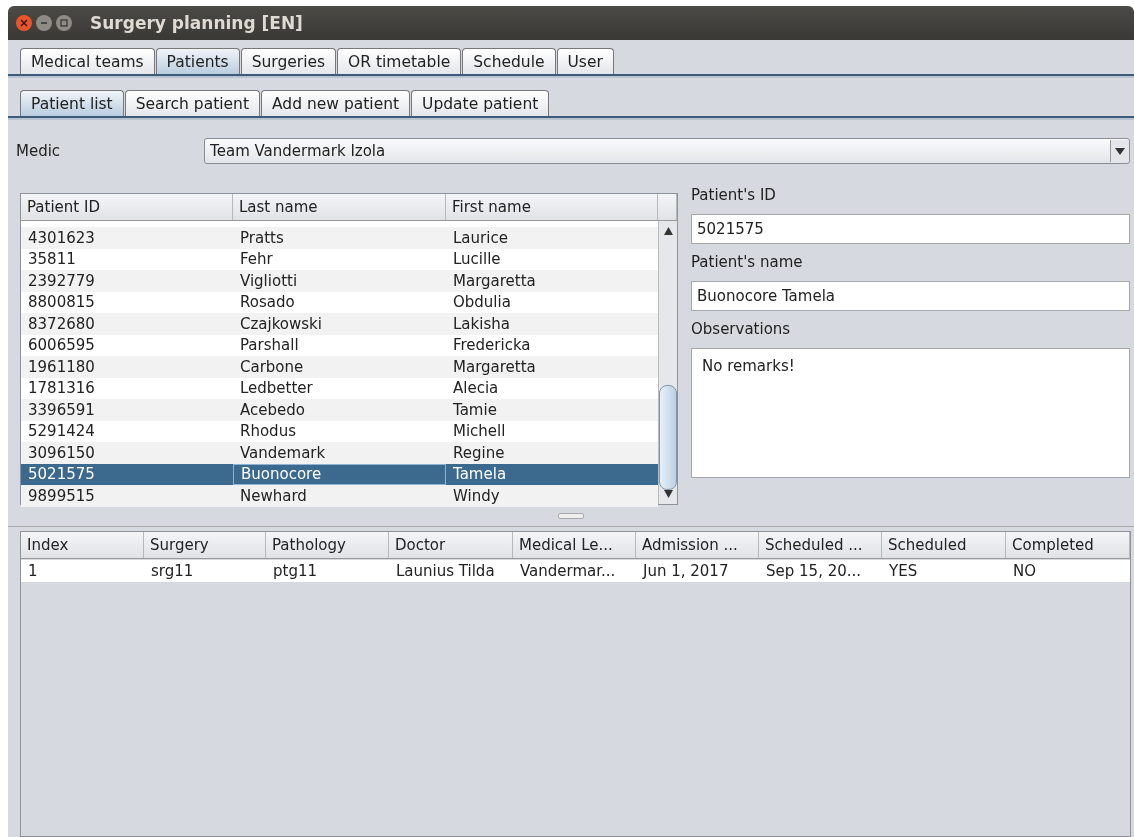 The height and width of the screenshot is (837, 1134). Describe the element at coordinates (64, 23) in the screenshot. I see `maximize-icon` at that location.